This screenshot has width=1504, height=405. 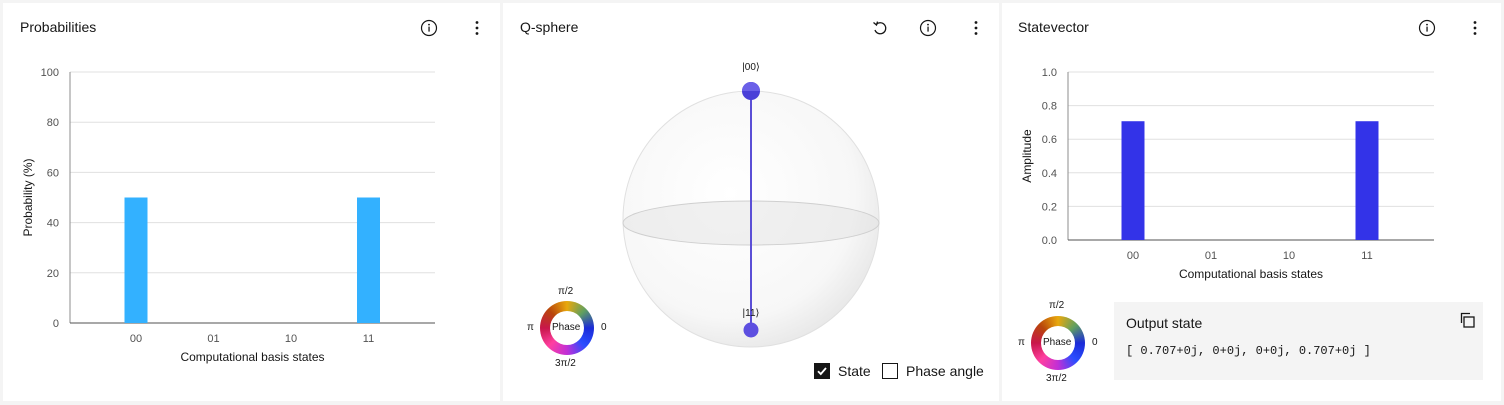 I want to click on checkbox-label: State, so click(x=854, y=371).